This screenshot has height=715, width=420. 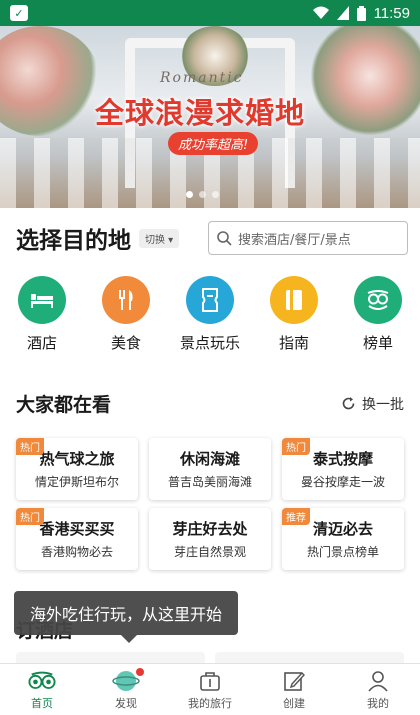 I want to click on tab-label: 首页, so click(x=42, y=703).